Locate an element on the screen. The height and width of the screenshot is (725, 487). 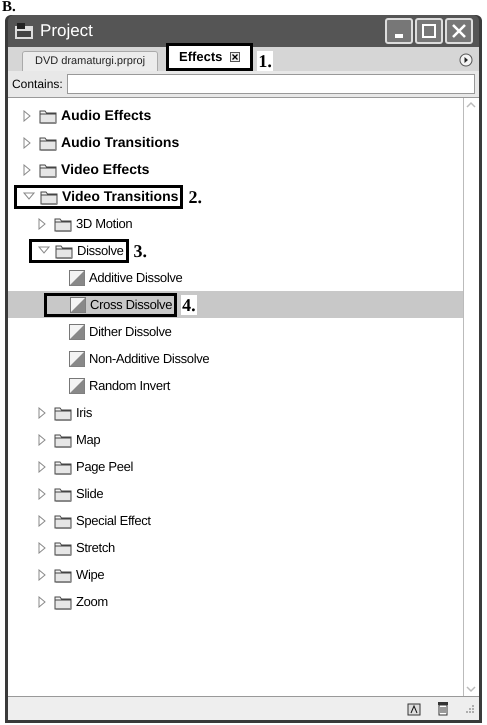
tree-item-label: Dither Dissolve is located at coordinates (130, 331).